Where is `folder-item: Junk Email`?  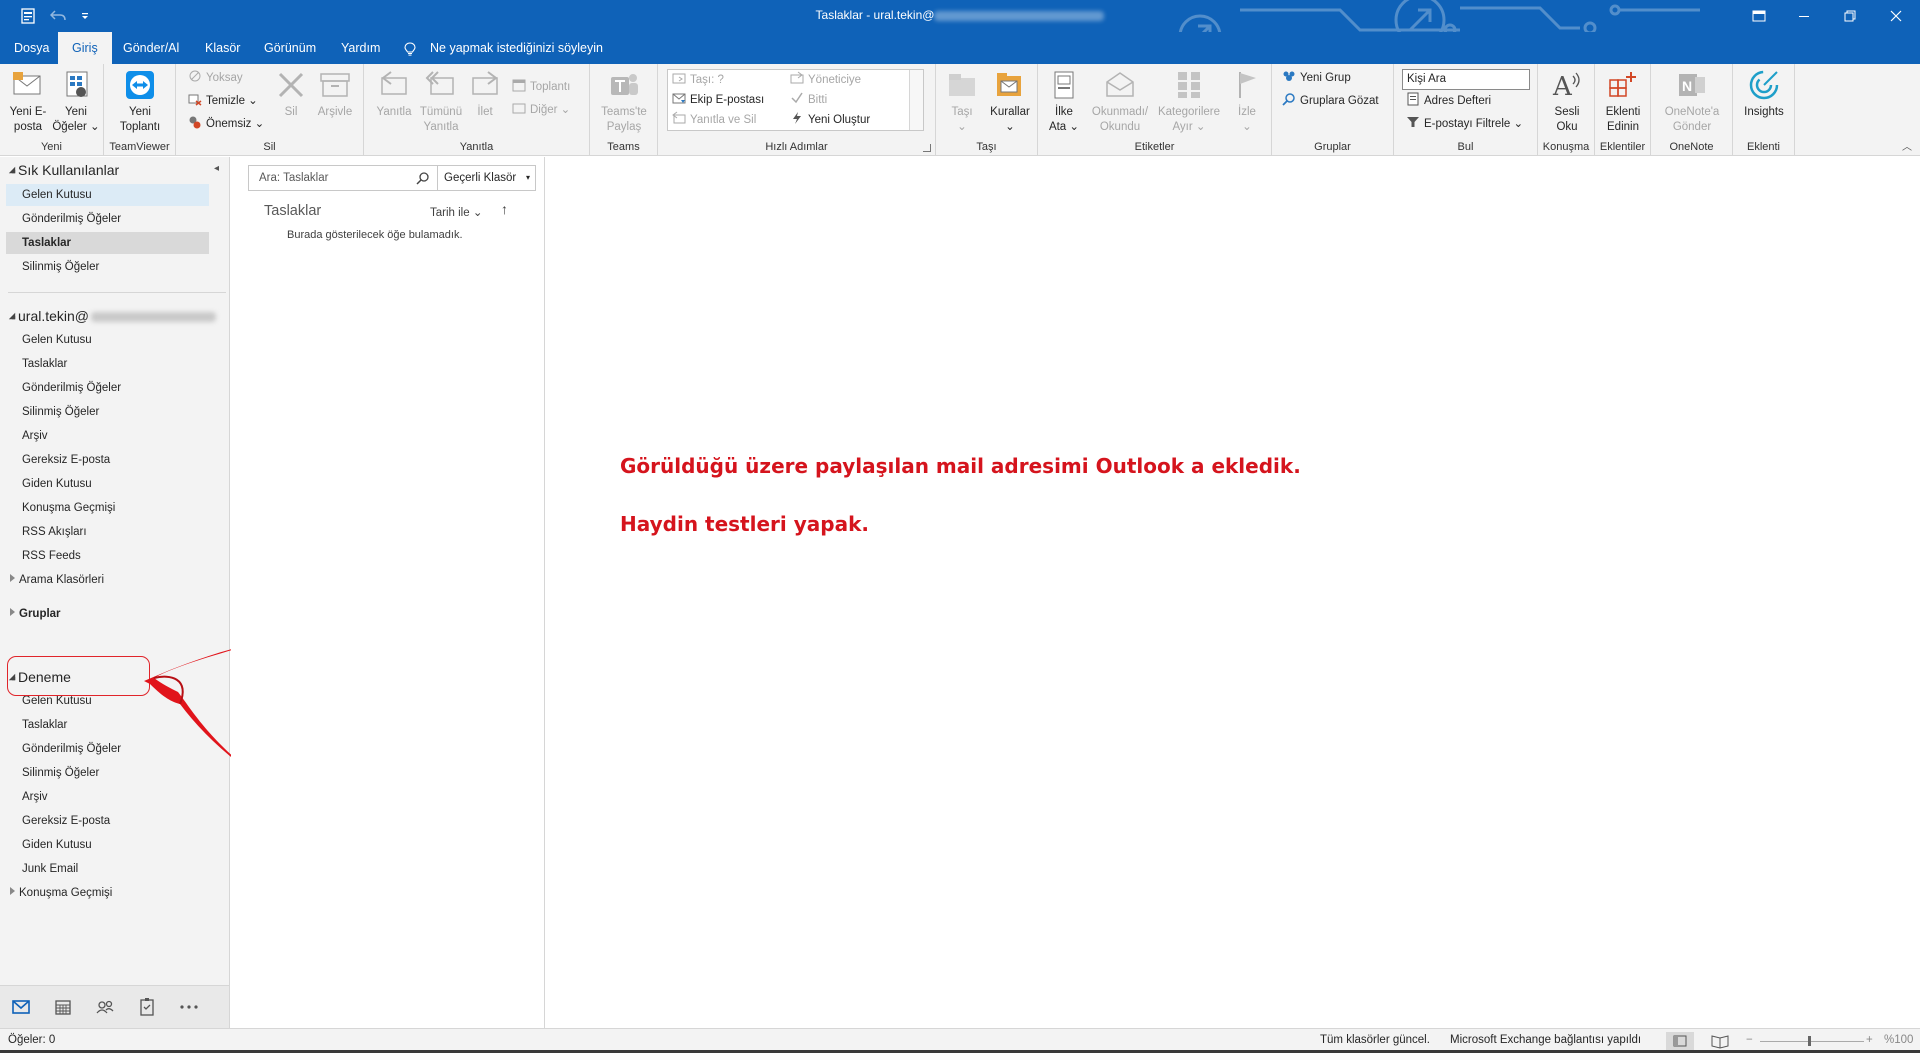
folder-item: Junk Email is located at coordinates (107, 869).